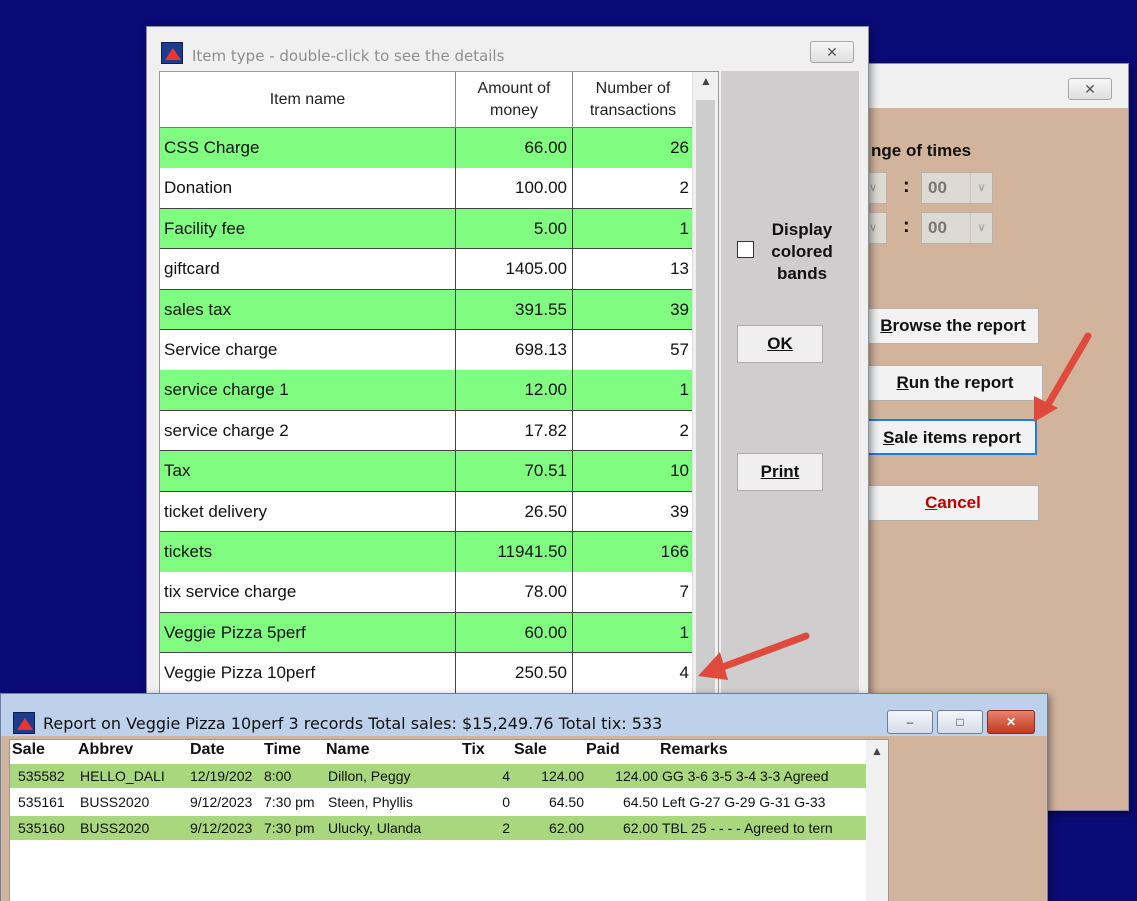 This screenshot has height=901, width=1137. What do you see at coordinates (369, 776) in the screenshot?
I see `report-cell-name: Dillon, Peggy` at bounding box center [369, 776].